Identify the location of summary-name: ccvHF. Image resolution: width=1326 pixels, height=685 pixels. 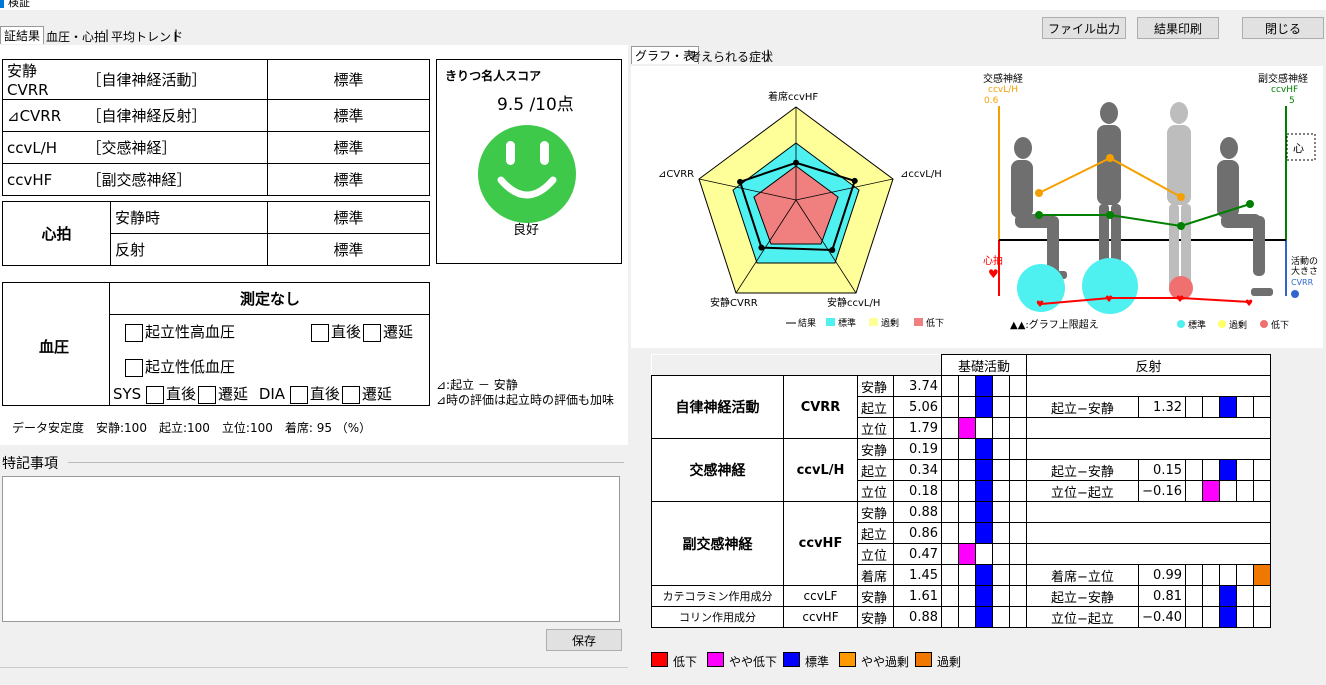
(42, 179).